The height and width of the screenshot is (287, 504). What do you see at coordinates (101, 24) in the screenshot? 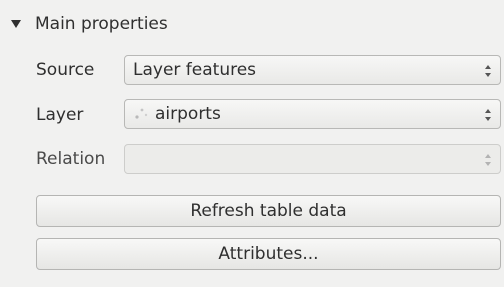
I see `section-title: Main properties` at bounding box center [101, 24].